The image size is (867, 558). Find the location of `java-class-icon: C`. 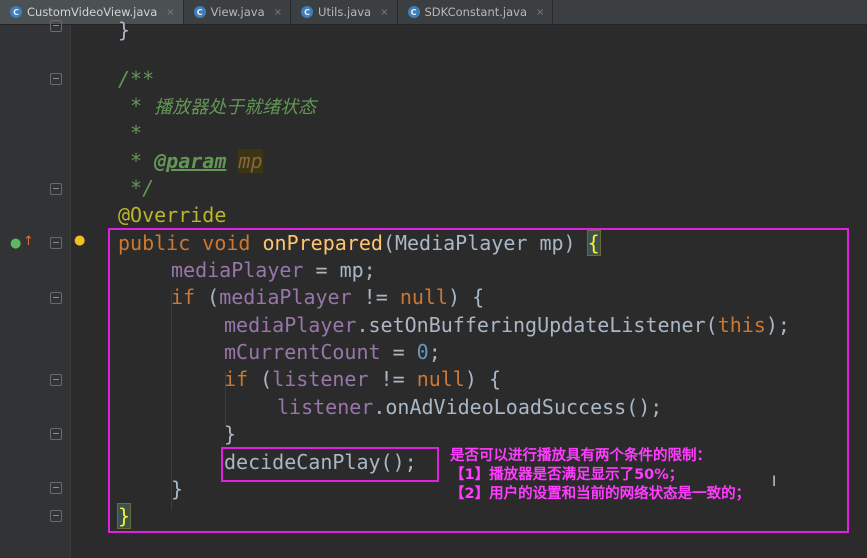

java-class-icon: C is located at coordinates (16, 12).